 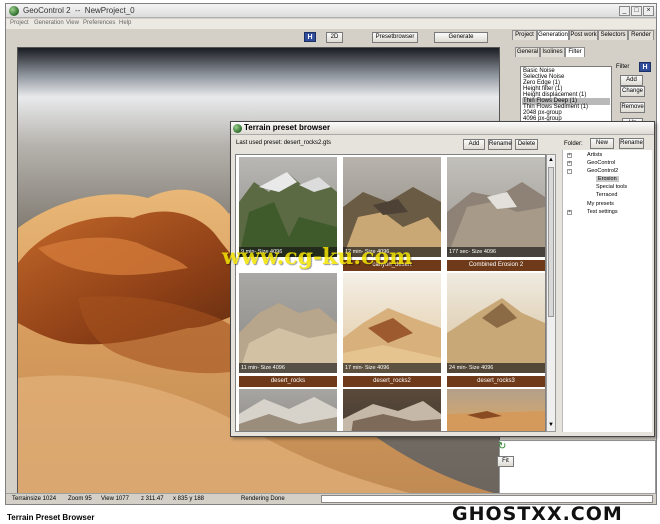 What do you see at coordinates (551, 242) in the screenshot?
I see `scroll-thumb` at bounding box center [551, 242].